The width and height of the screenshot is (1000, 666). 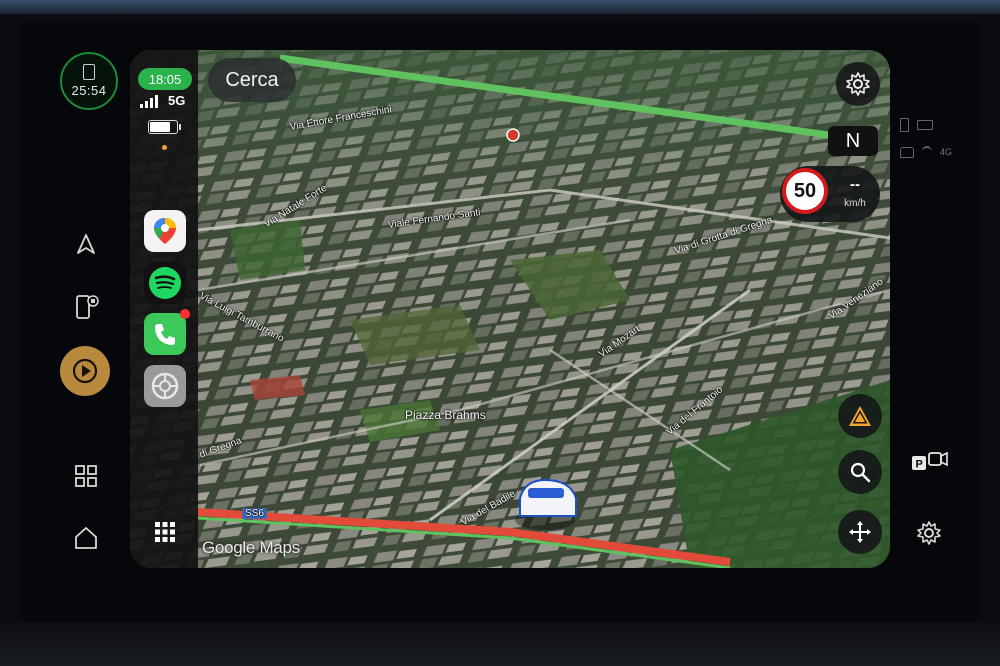 I want to click on carplay-dock: 18:05 5G, so click(x=164, y=309).